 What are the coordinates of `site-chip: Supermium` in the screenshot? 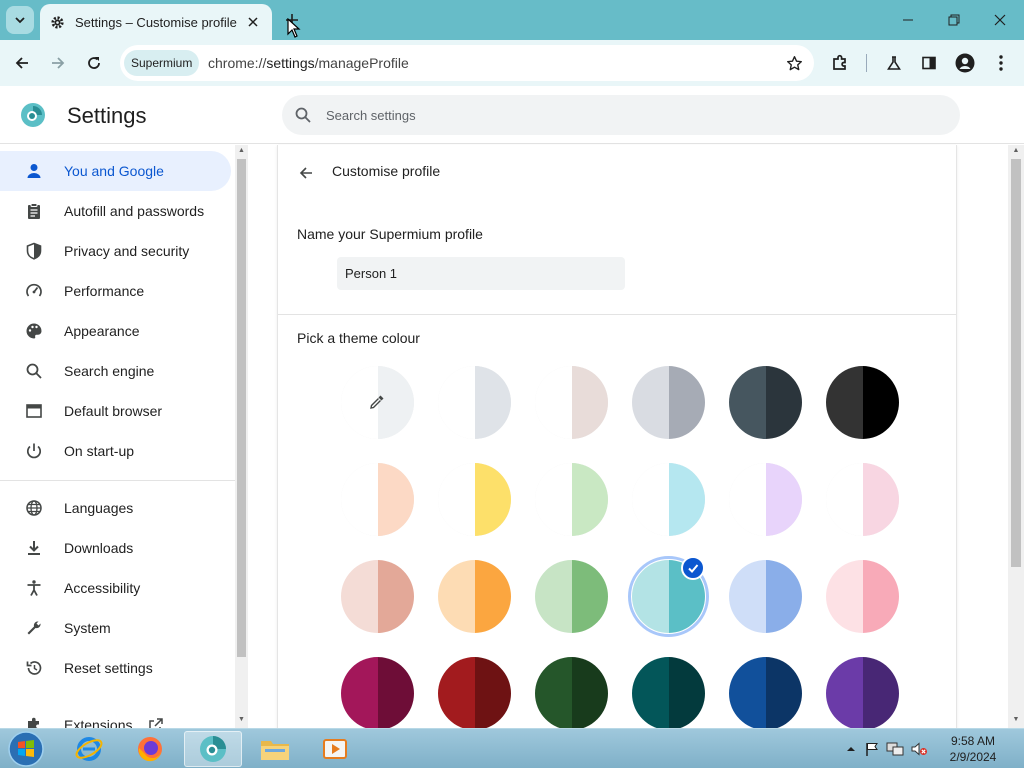 It's located at (162, 63).